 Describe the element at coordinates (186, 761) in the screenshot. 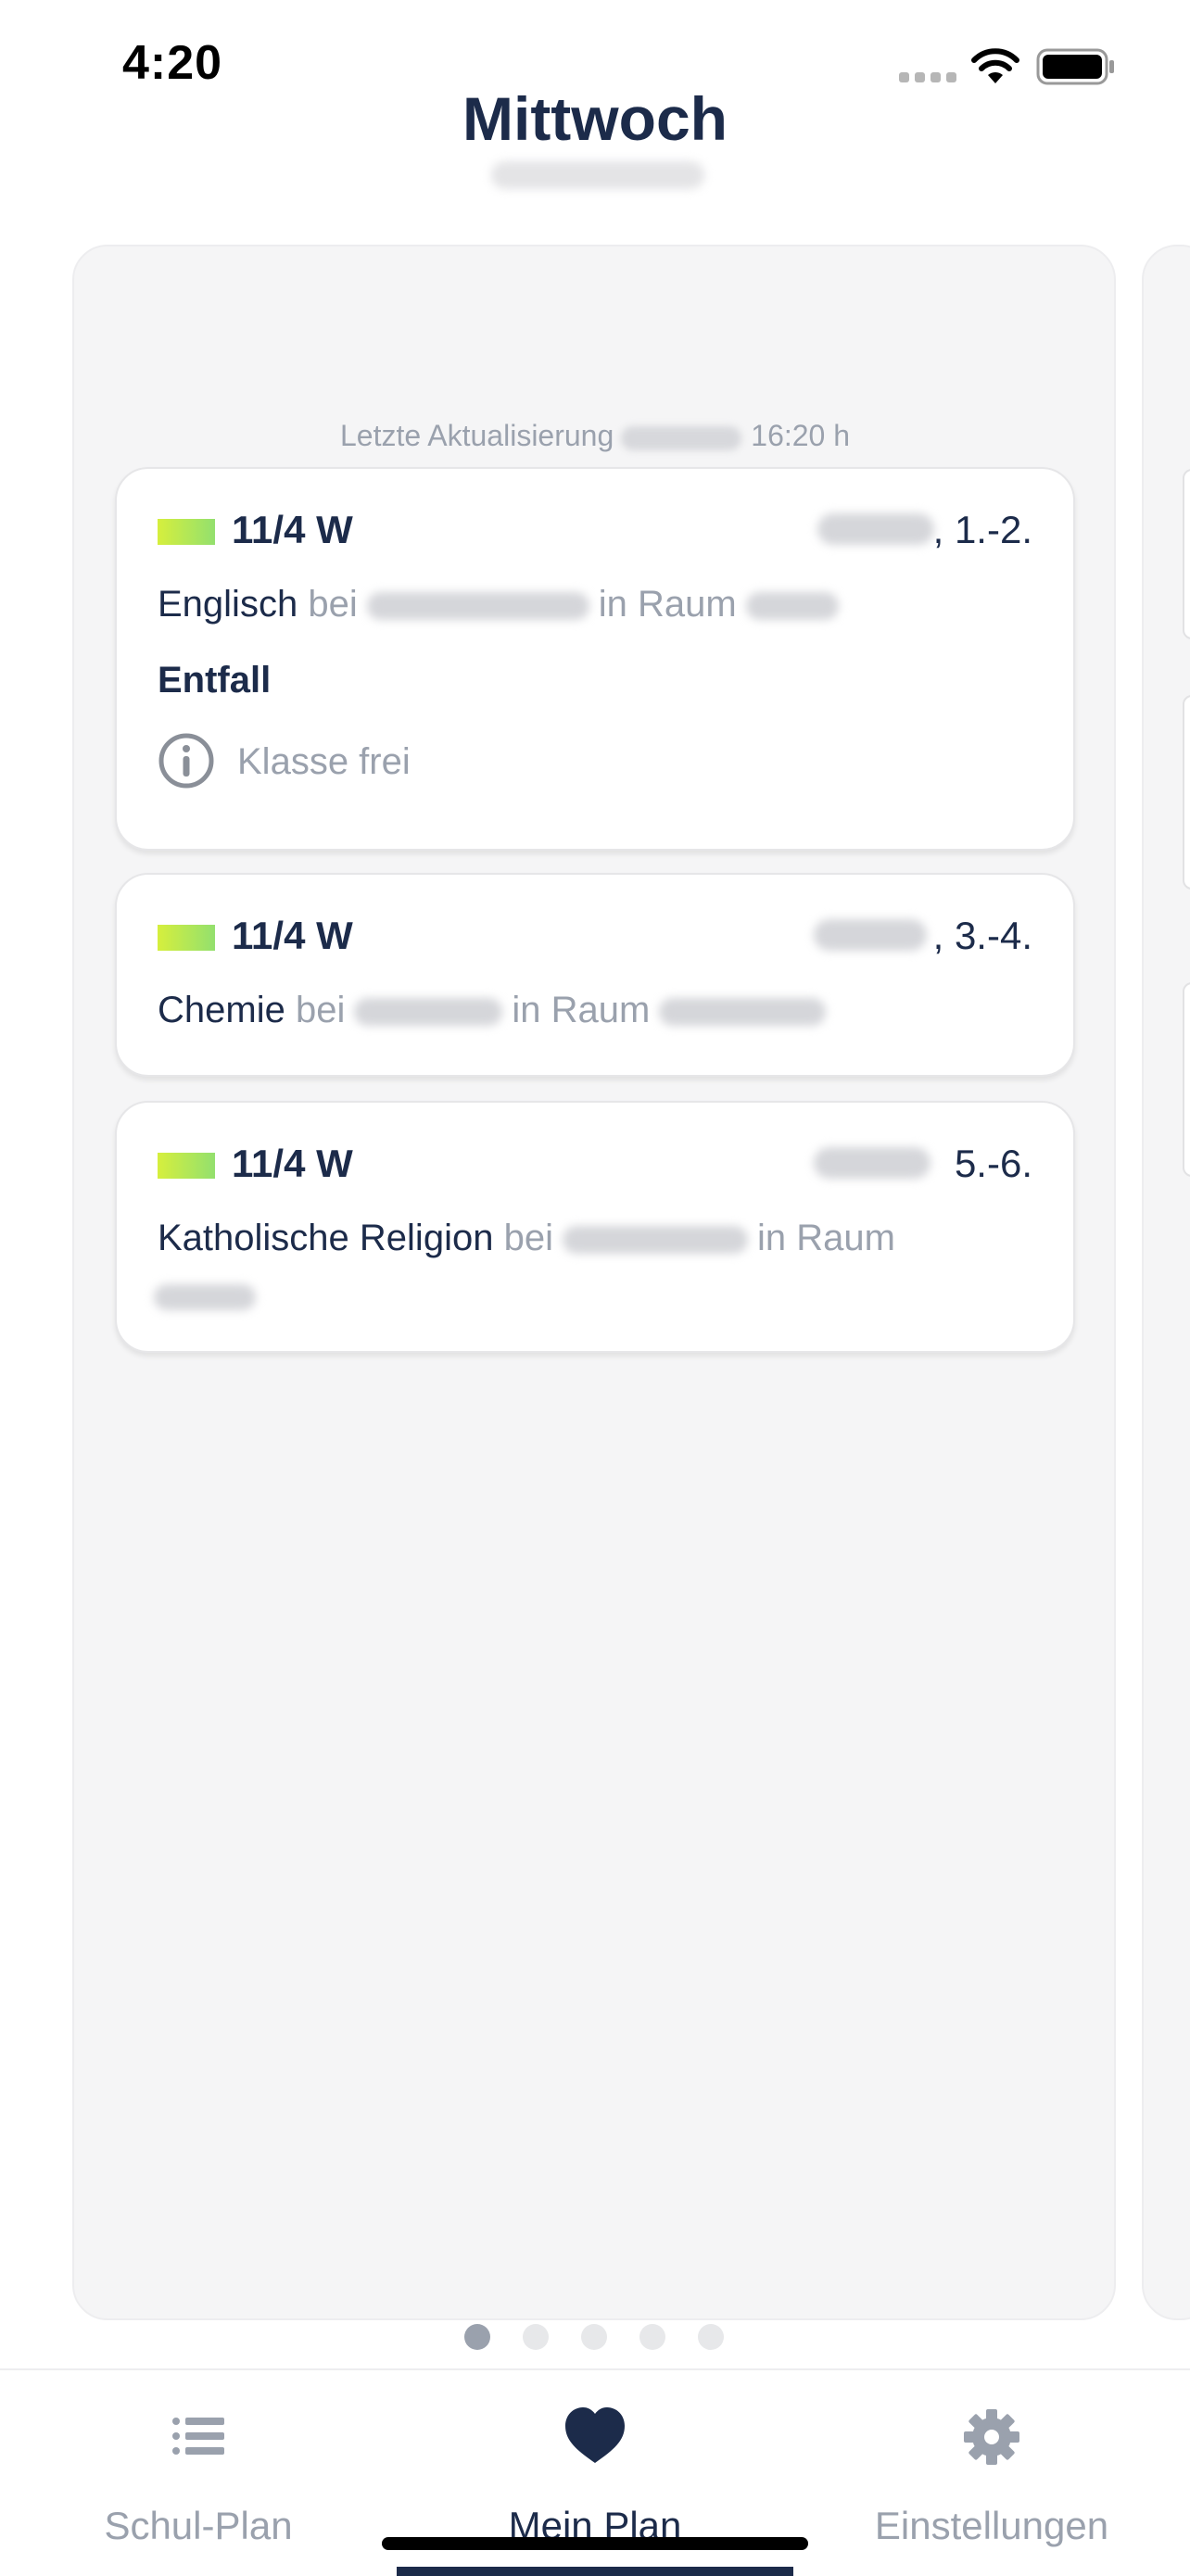

I see `info-icon` at that location.